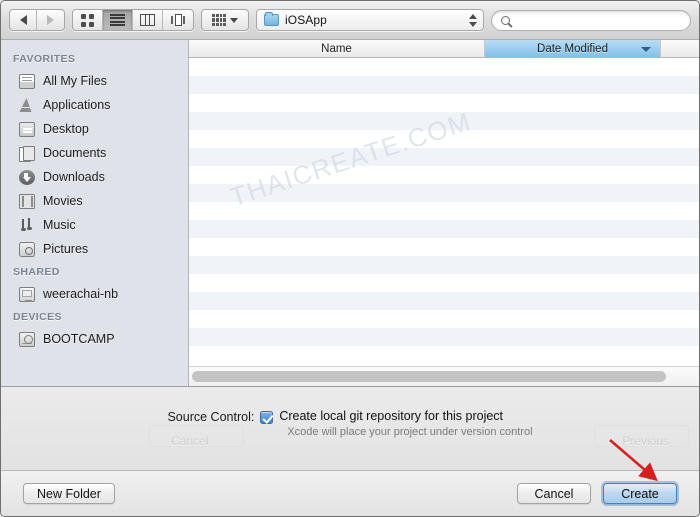 The height and width of the screenshot is (517, 700). I want to click on sidebar-item-label: Desktop, so click(66, 129).